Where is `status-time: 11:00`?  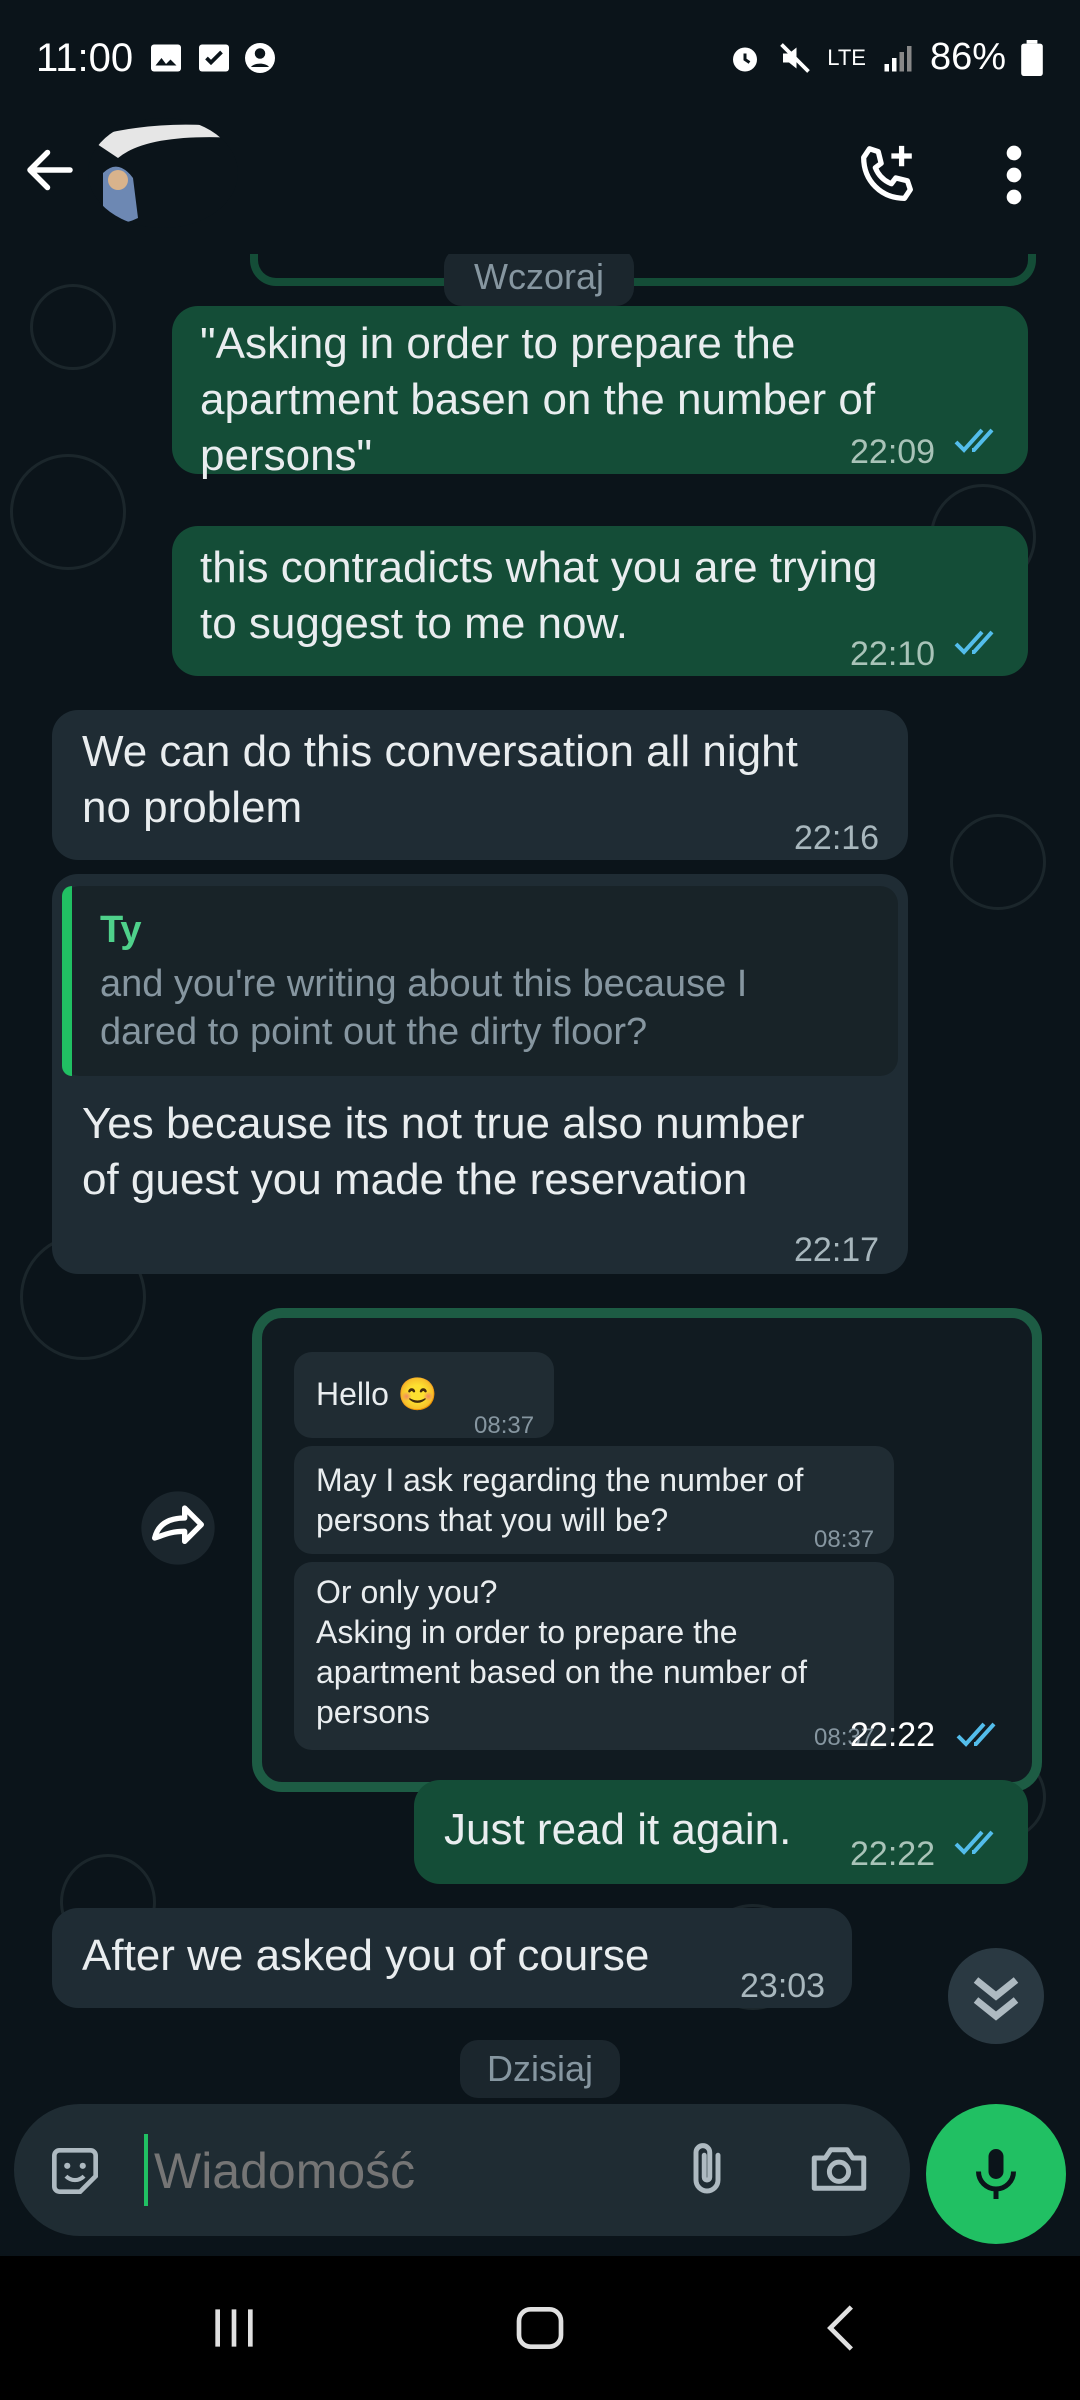 status-time: 11:00 is located at coordinates (85, 58).